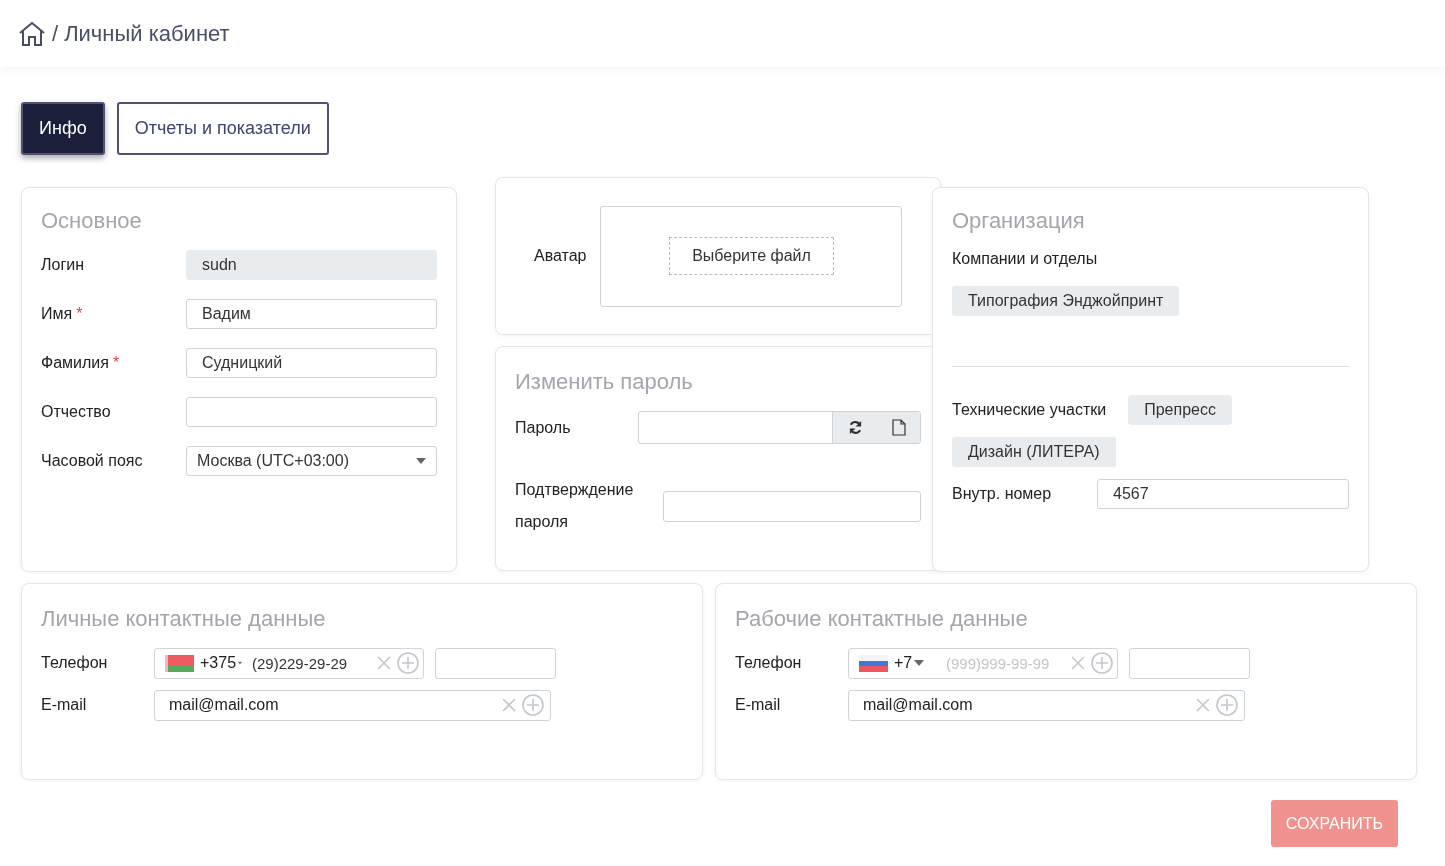  Describe the element at coordinates (92, 461) in the screenshot. I see `field-label: Часовой пояс` at that location.